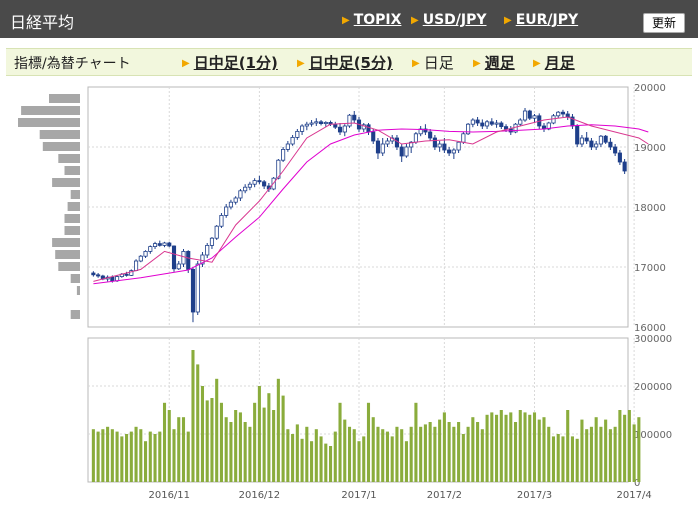 This screenshot has height=521, width=698. Describe the element at coordinates (650, 148) in the screenshot. I see `price-tick-label: 19000` at that location.